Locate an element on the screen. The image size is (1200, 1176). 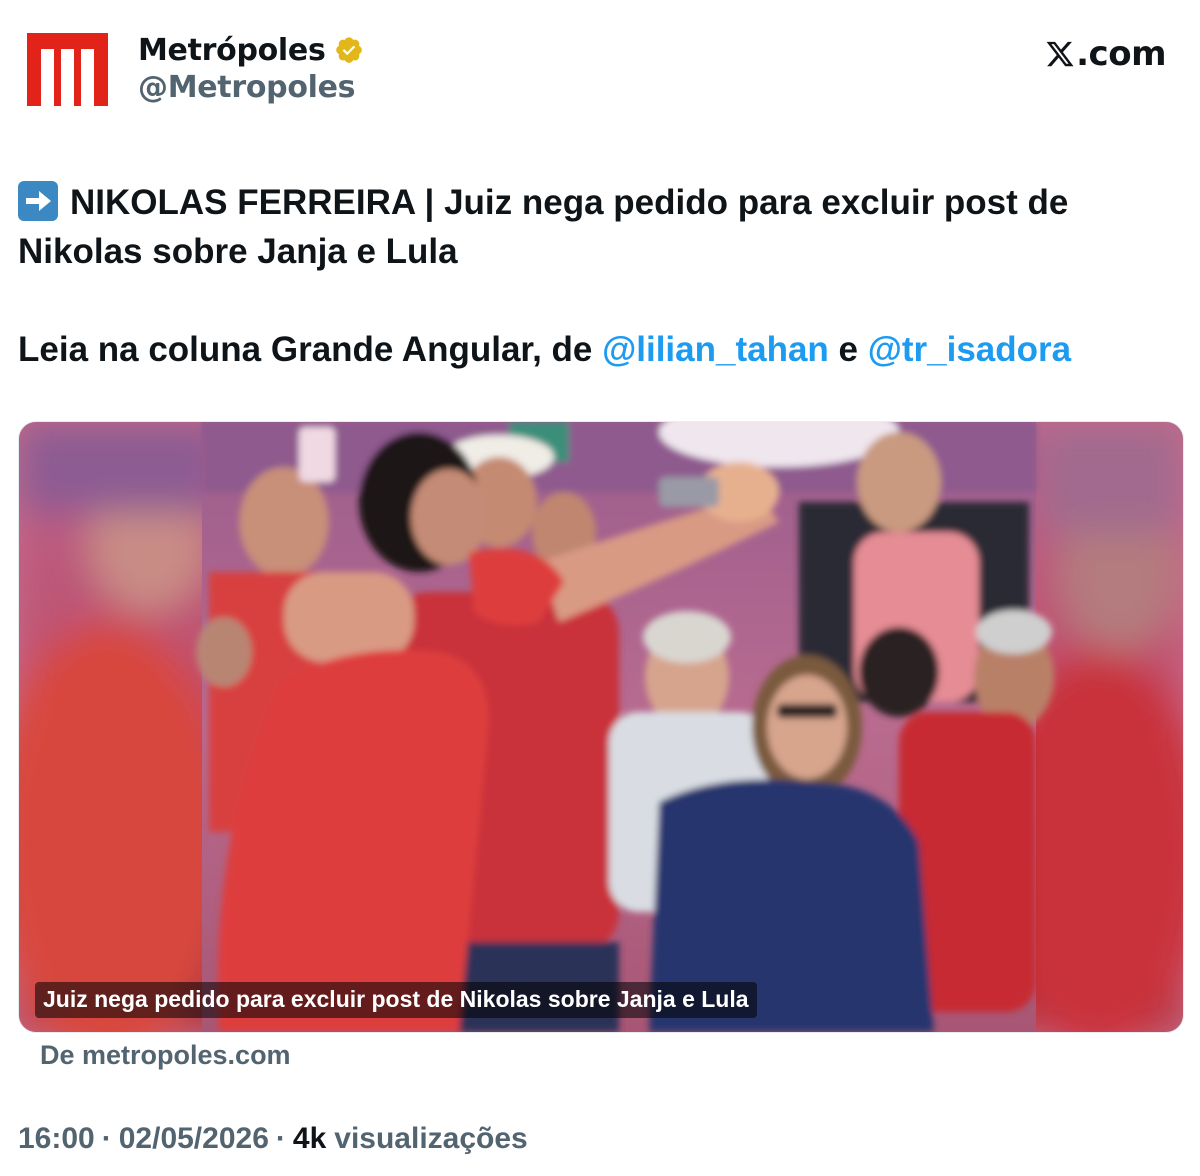
x-logo-icon is located at coordinates (1060, 54).